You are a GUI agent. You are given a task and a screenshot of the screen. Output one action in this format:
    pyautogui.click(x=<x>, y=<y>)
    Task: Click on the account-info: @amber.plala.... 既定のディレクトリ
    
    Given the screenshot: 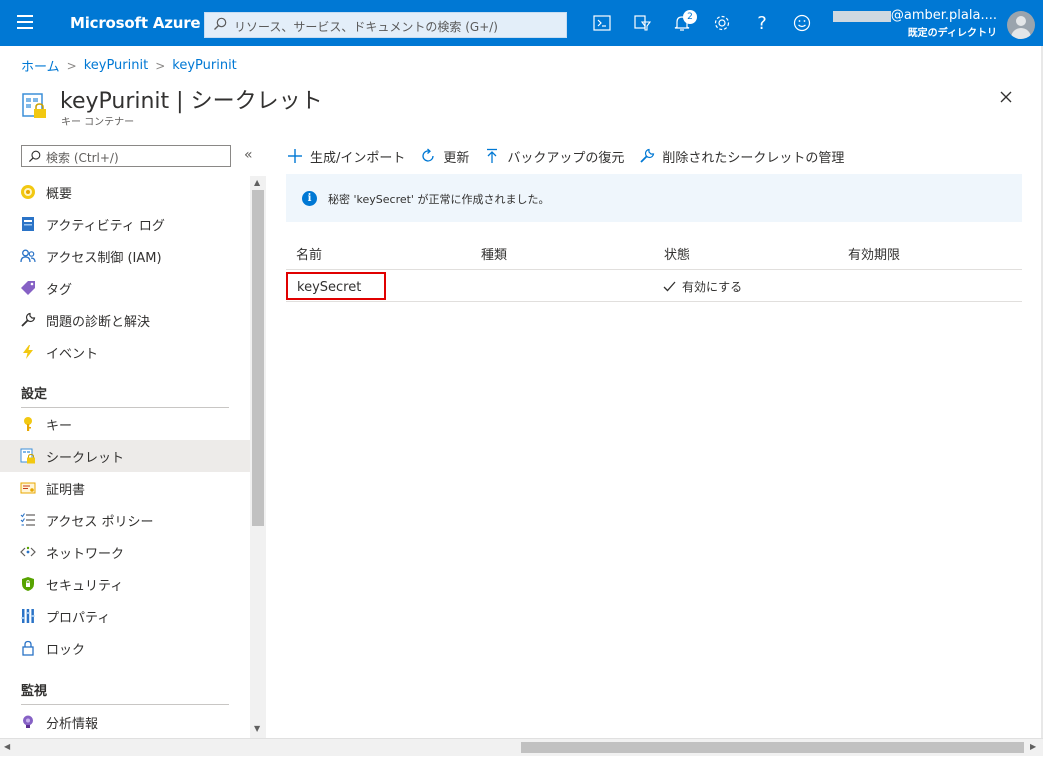 What is the action you would take?
    pyautogui.click(x=914, y=24)
    